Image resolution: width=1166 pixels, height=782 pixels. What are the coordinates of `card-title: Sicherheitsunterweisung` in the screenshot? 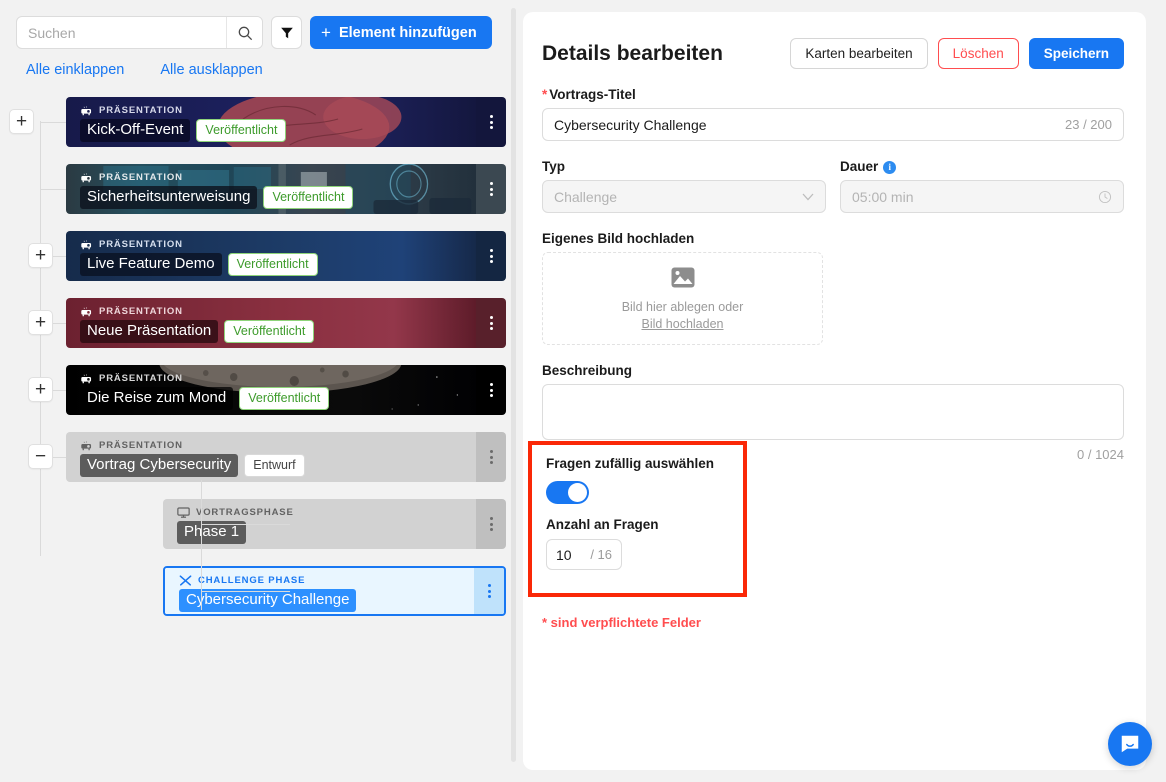 It's located at (169, 197).